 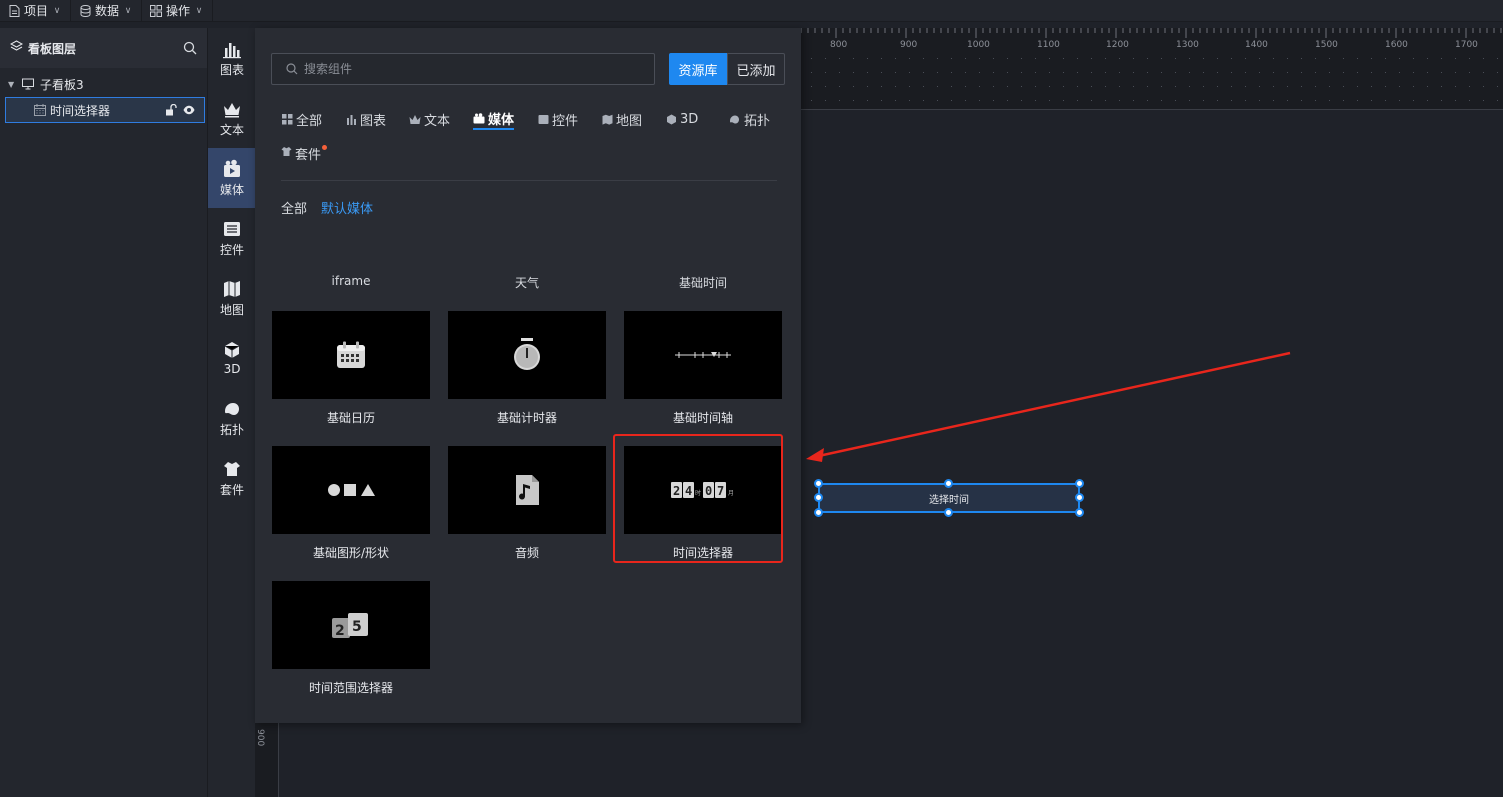 What do you see at coordinates (178, 11) in the screenshot?
I see `menu-operation: 操作 ∨` at bounding box center [178, 11].